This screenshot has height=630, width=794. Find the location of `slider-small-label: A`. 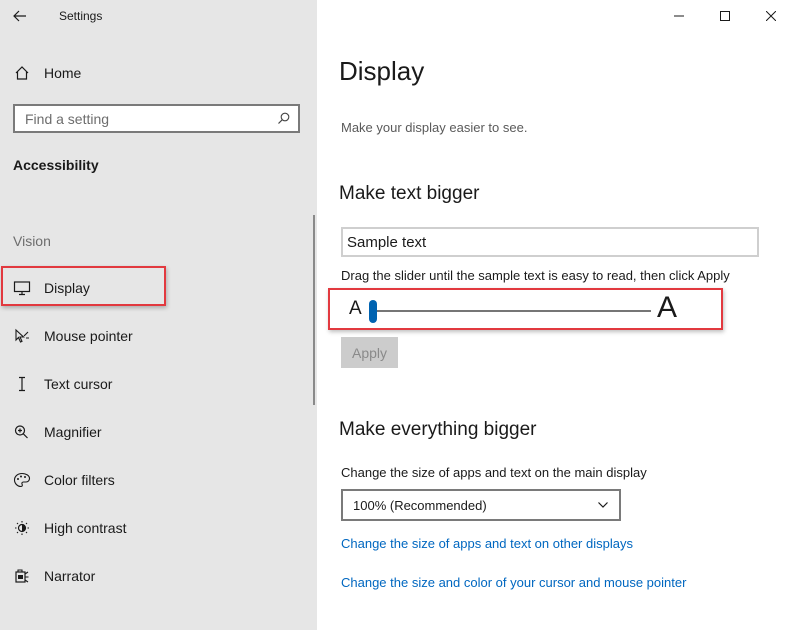

slider-small-label: A is located at coordinates (355, 308).